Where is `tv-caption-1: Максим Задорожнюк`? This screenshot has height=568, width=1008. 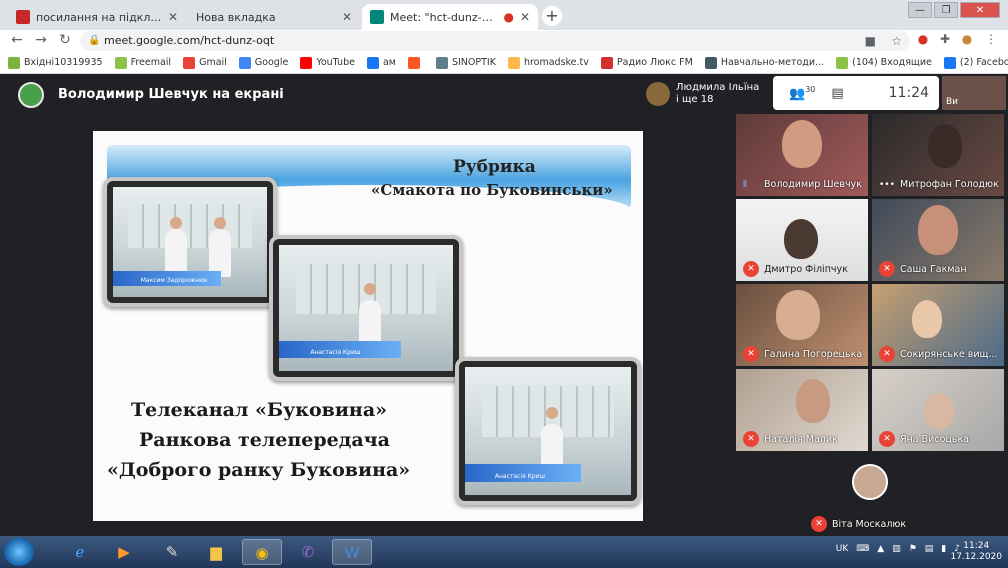 tv-caption-1: Максим Задорожнюк is located at coordinates (174, 280).